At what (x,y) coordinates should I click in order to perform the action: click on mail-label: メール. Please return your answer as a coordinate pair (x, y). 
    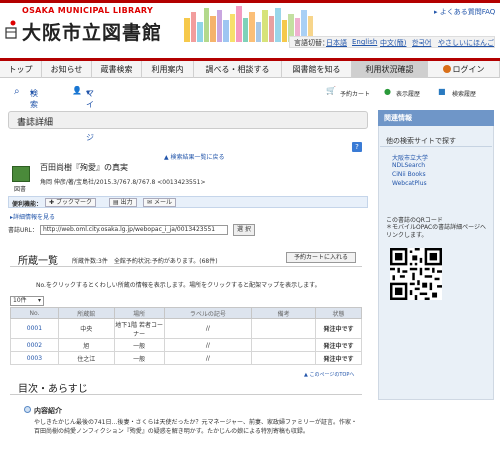
    Looking at the image, I should click on (163, 202).